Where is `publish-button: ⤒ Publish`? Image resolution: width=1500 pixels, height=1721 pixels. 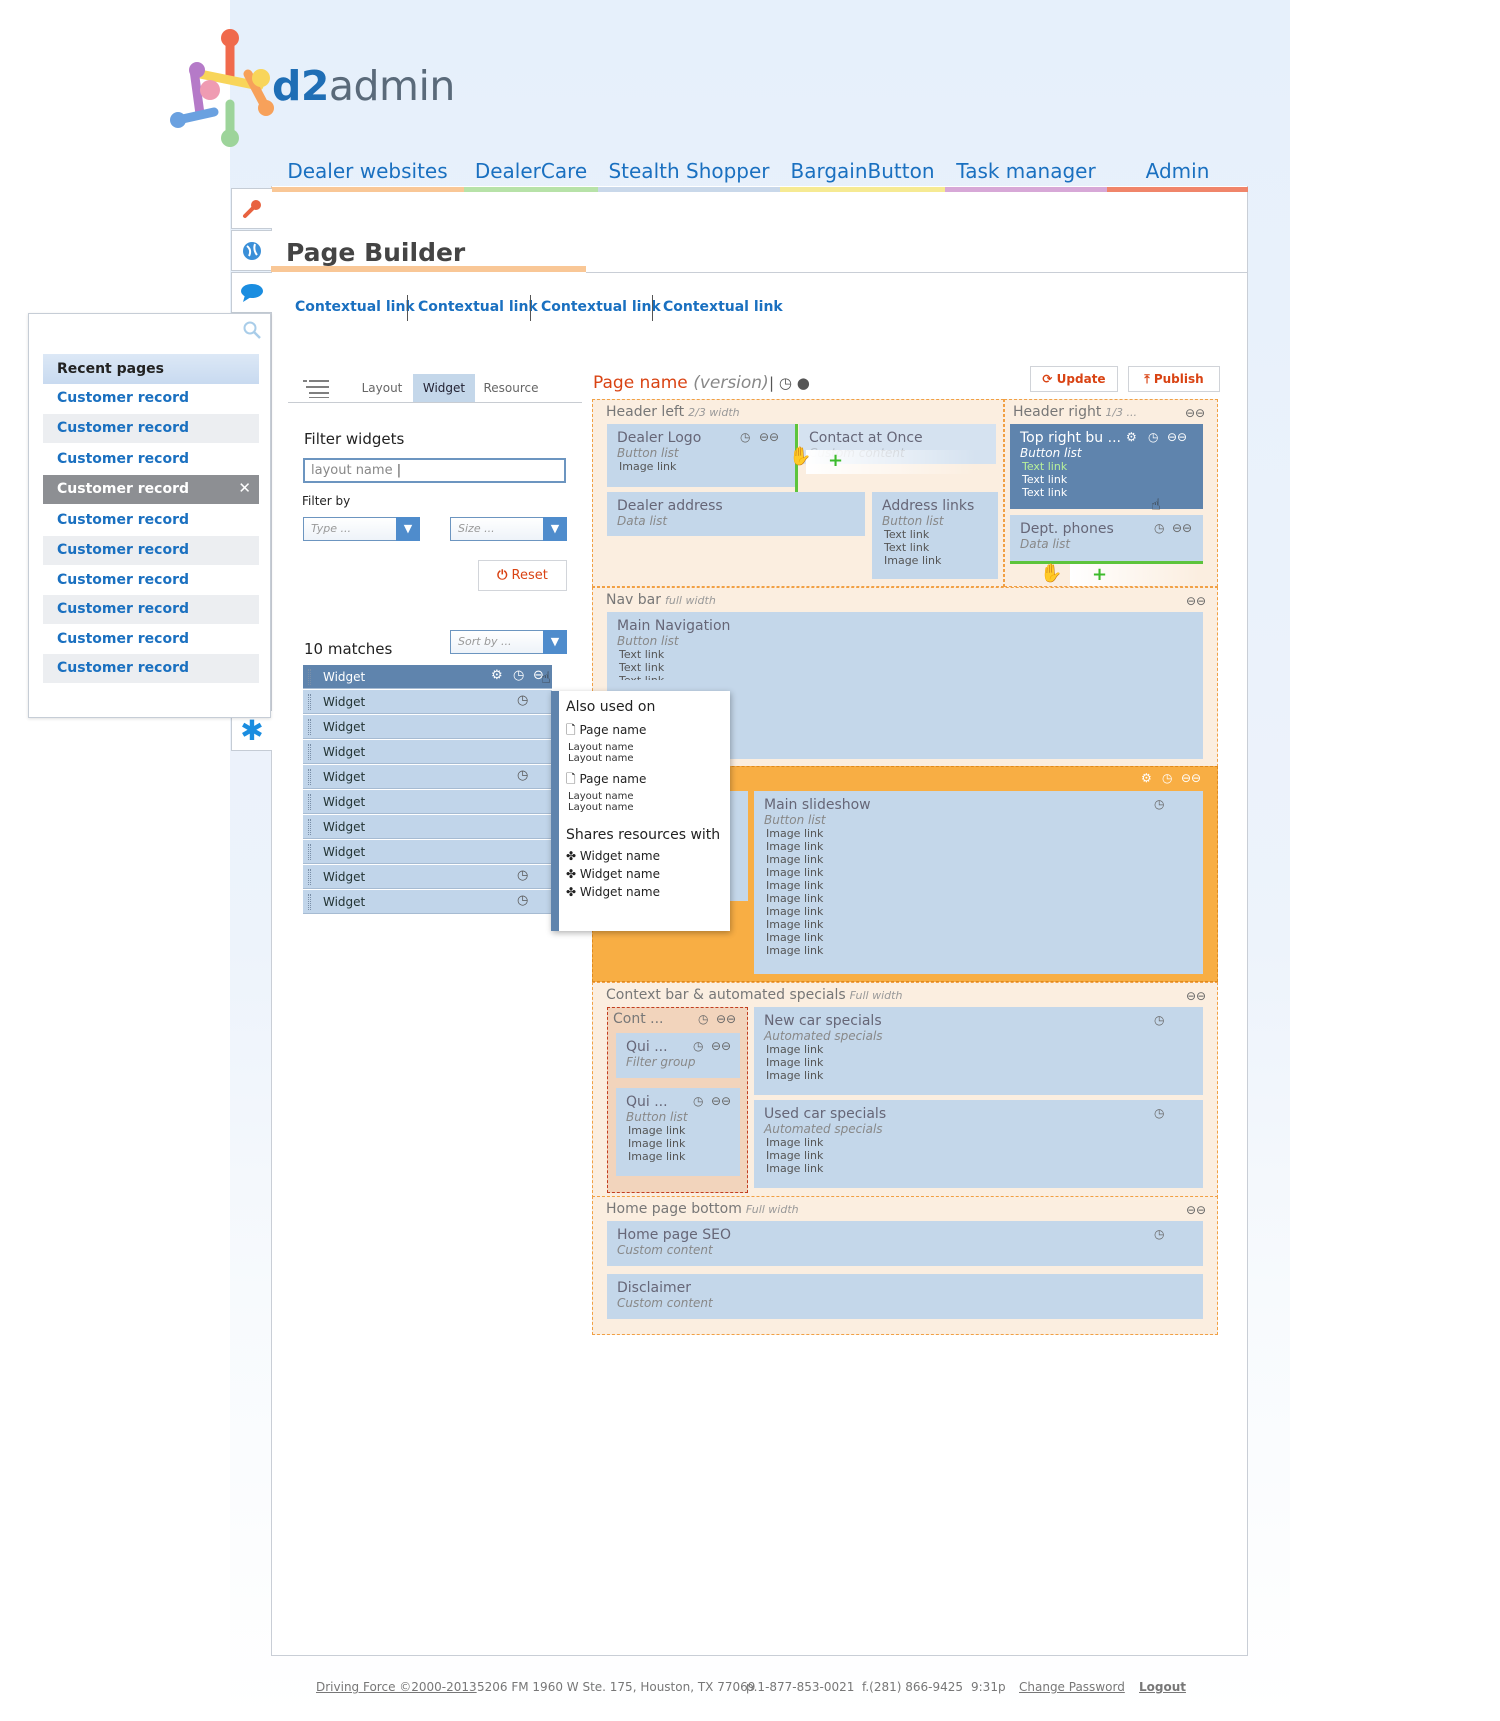 publish-button: ⤒ Publish is located at coordinates (1174, 379).